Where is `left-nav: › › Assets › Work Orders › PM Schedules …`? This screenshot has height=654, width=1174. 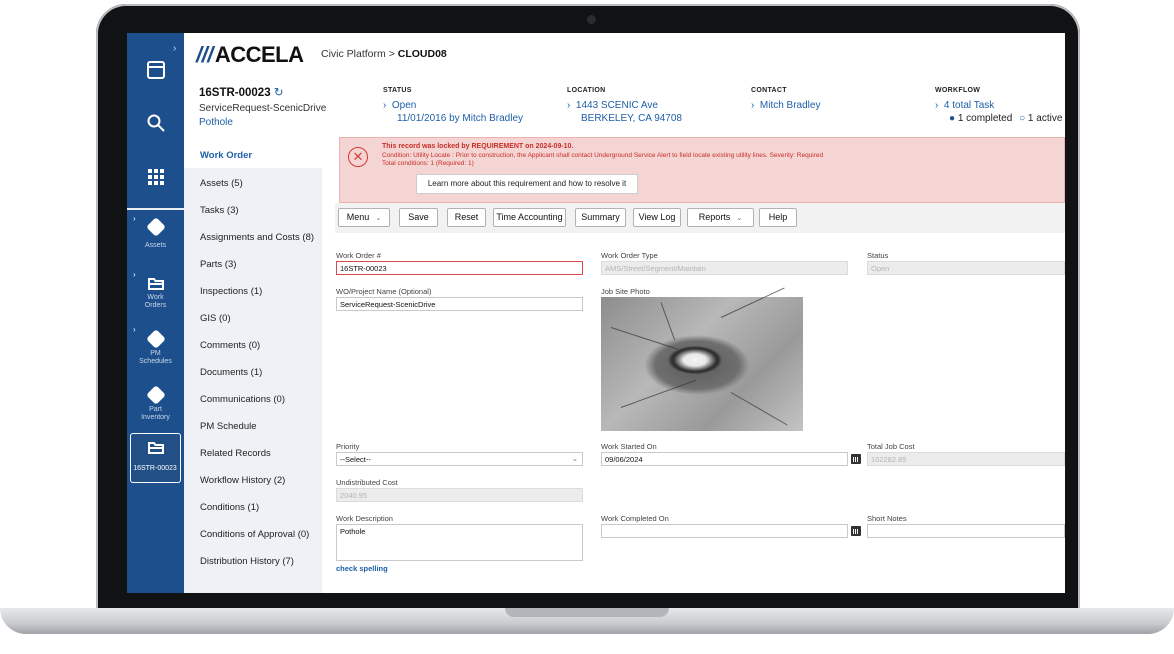 left-nav: › › Assets › Work Orders › PM Schedules … is located at coordinates (155, 313).